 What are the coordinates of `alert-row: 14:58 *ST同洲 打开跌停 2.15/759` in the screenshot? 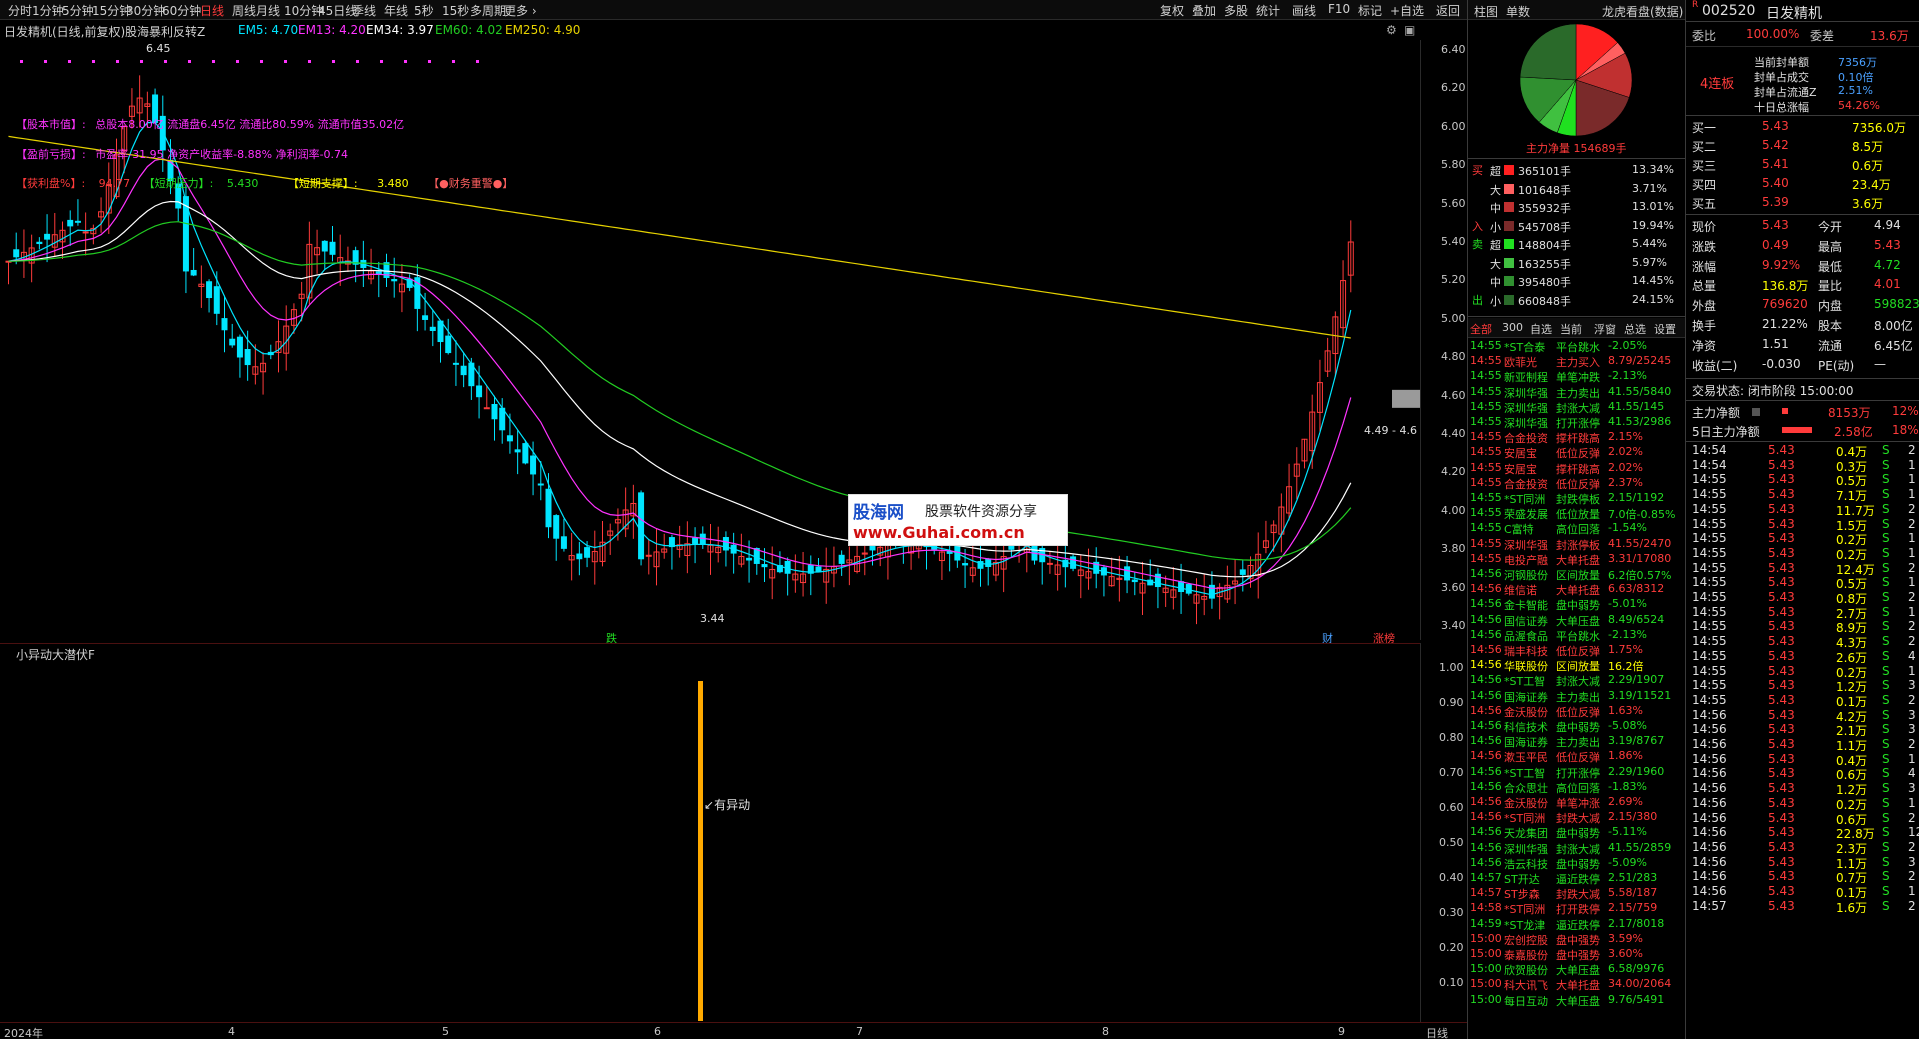 It's located at (1577, 908).